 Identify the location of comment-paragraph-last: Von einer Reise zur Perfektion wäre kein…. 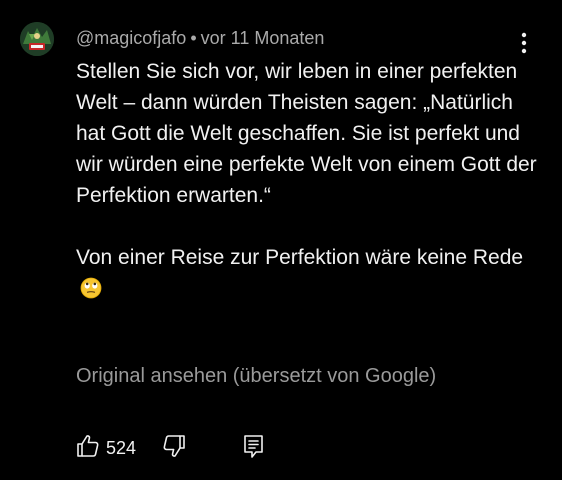
(311, 273).